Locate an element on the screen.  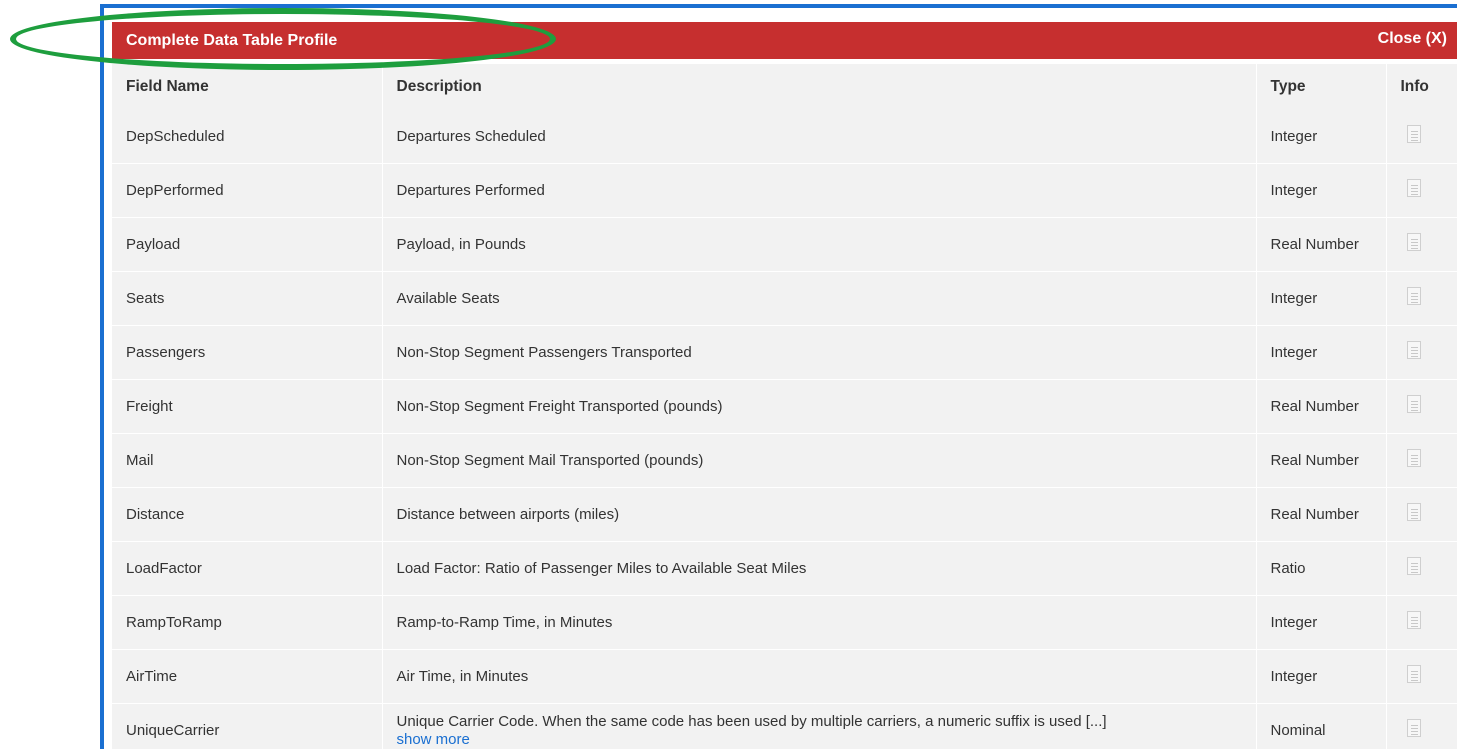
type-cell: Ratio is located at coordinates (1321, 568).